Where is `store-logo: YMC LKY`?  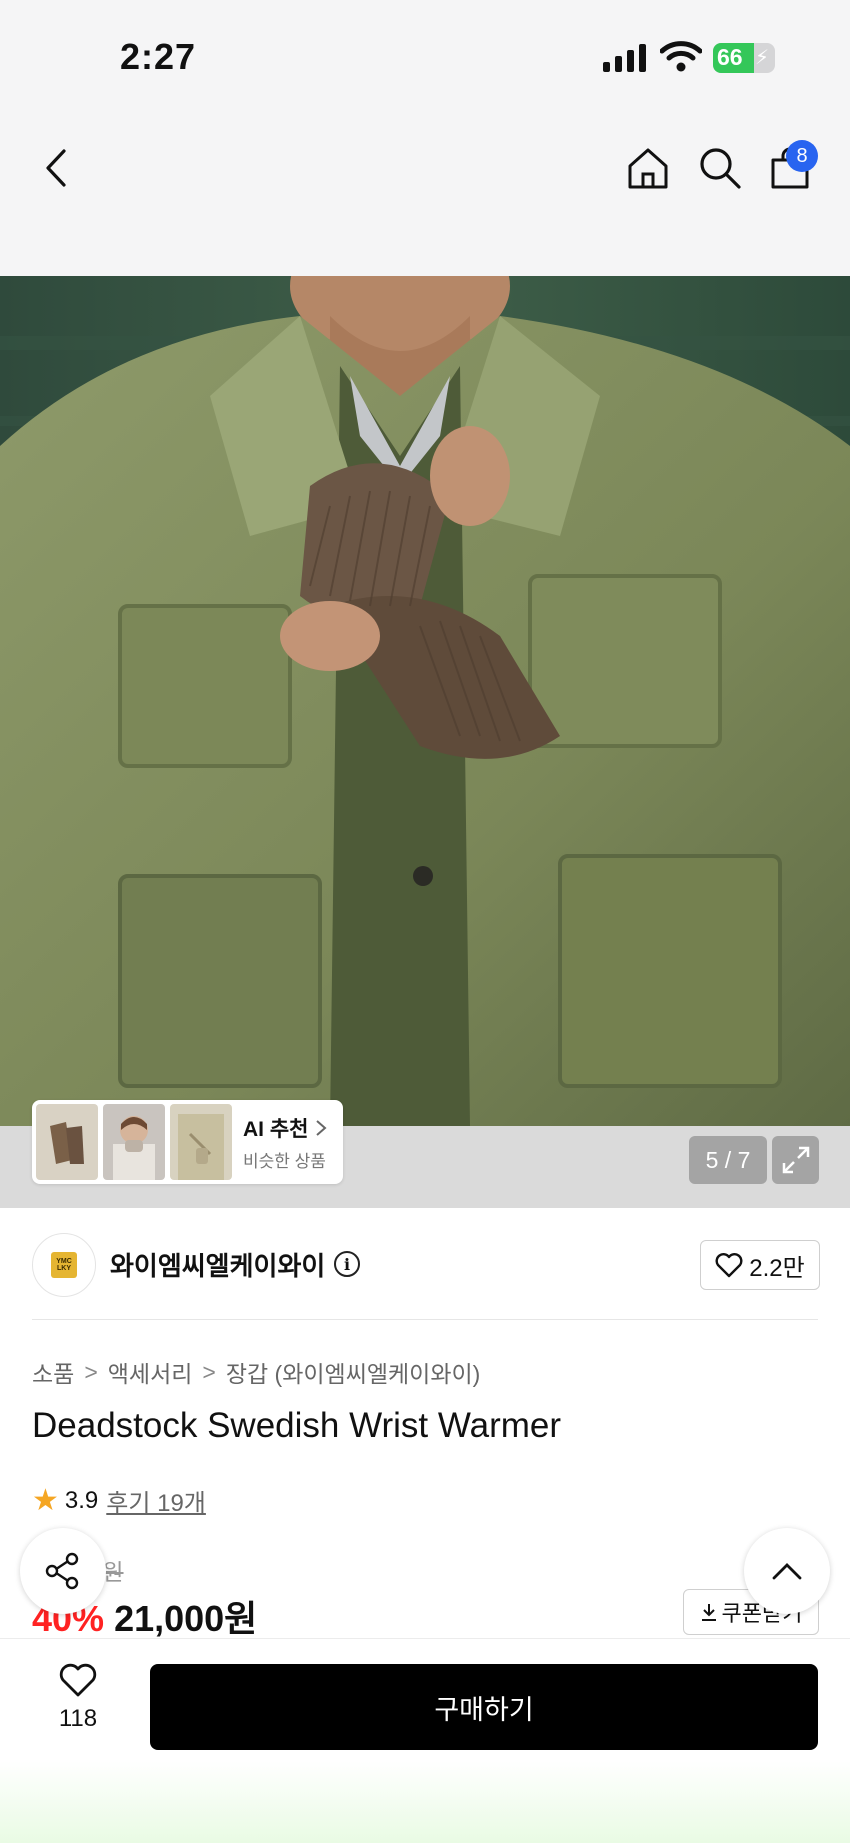 store-logo: YMC LKY is located at coordinates (64, 1265).